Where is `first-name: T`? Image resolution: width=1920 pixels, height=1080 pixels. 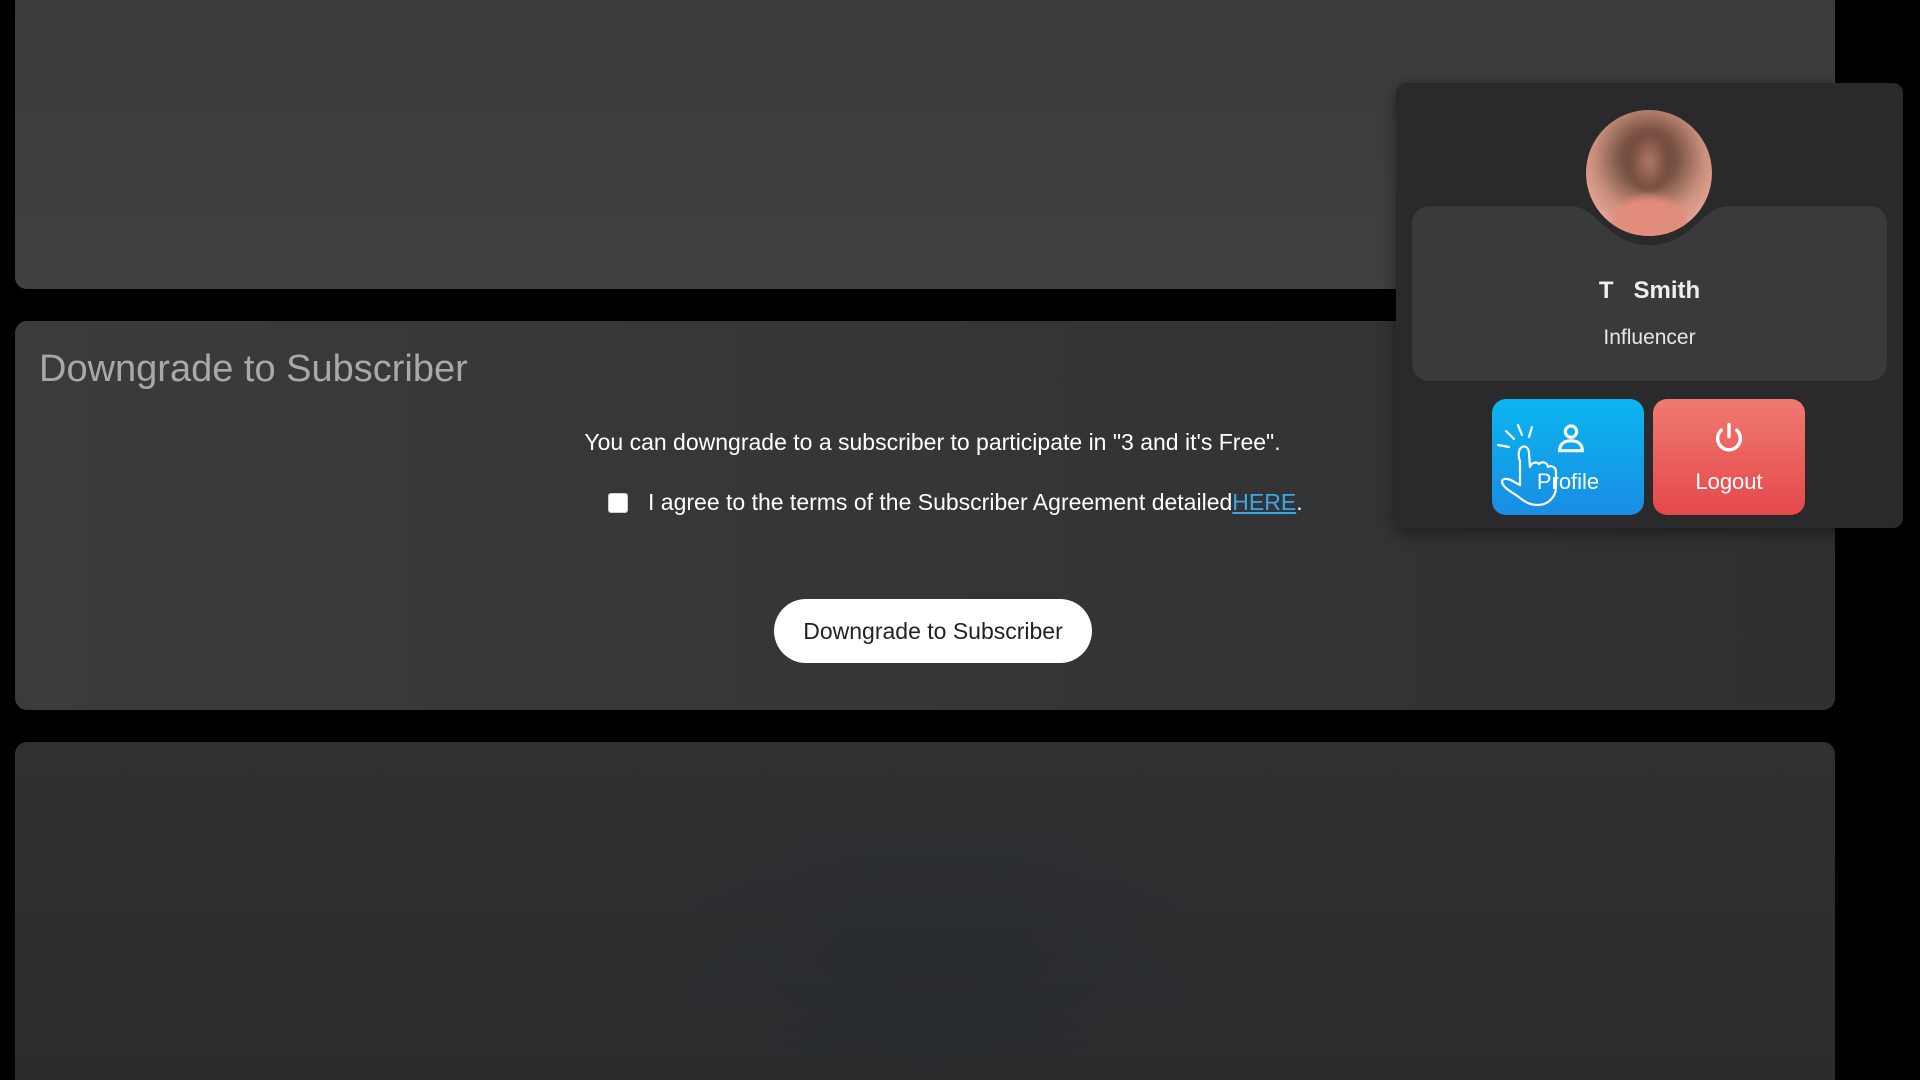 first-name: T is located at coordinates (1606, 290).